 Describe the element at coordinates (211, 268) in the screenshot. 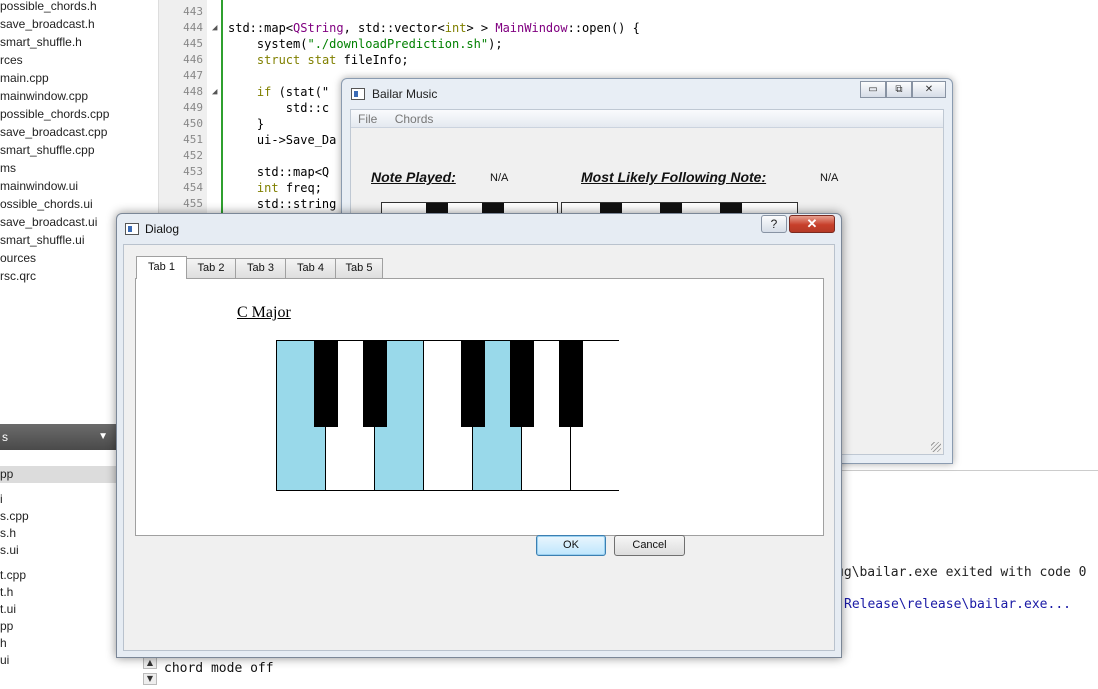

I see `tab-2: Tab 2` at that location.